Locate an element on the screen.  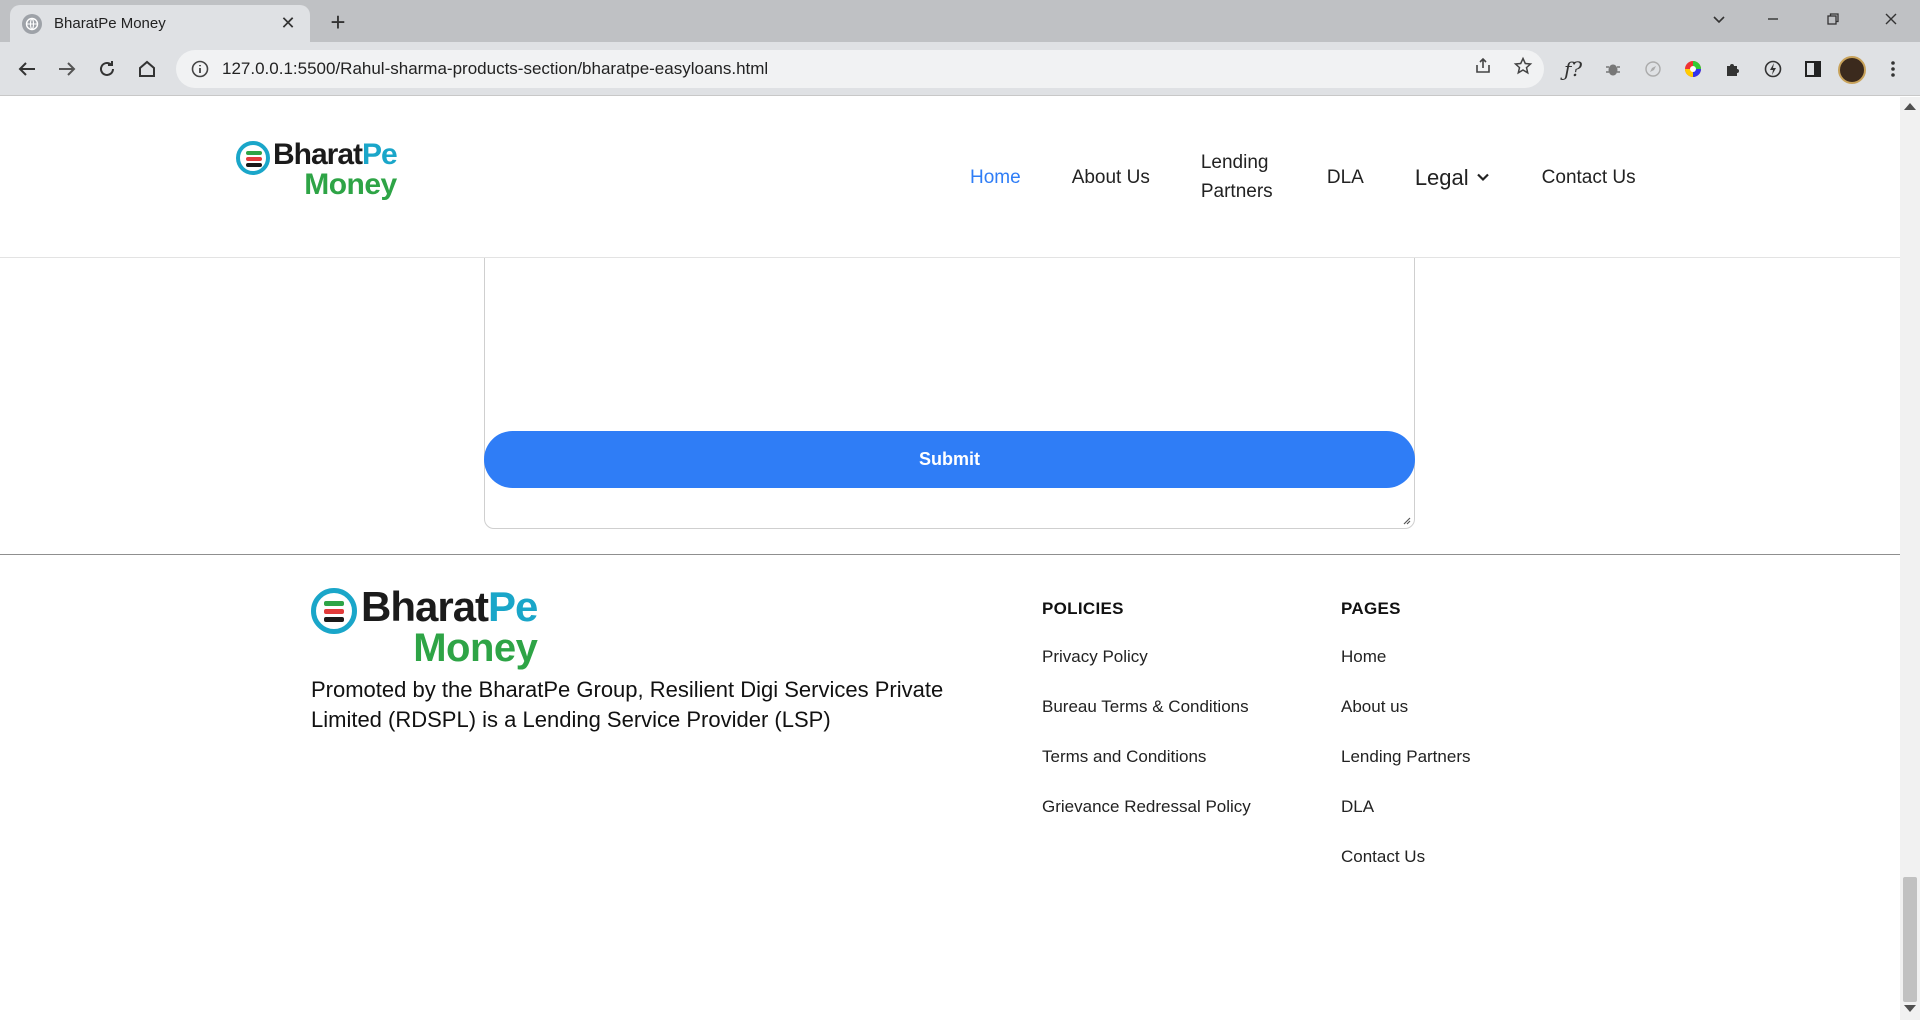
color-picker-extension-icon is located at coordinates (1693, 69).